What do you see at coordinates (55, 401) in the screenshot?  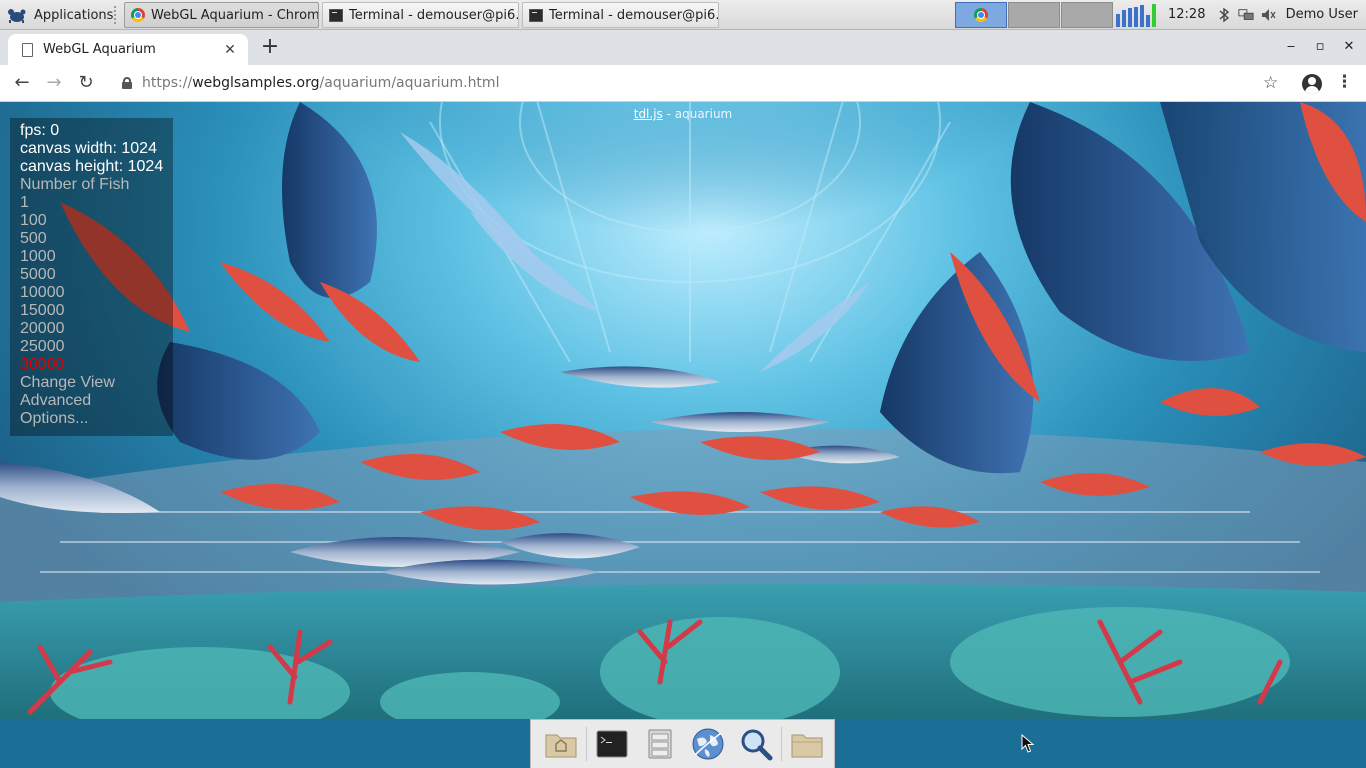 I see `advanced-option: Advanced` at bounding box center [55, 401].